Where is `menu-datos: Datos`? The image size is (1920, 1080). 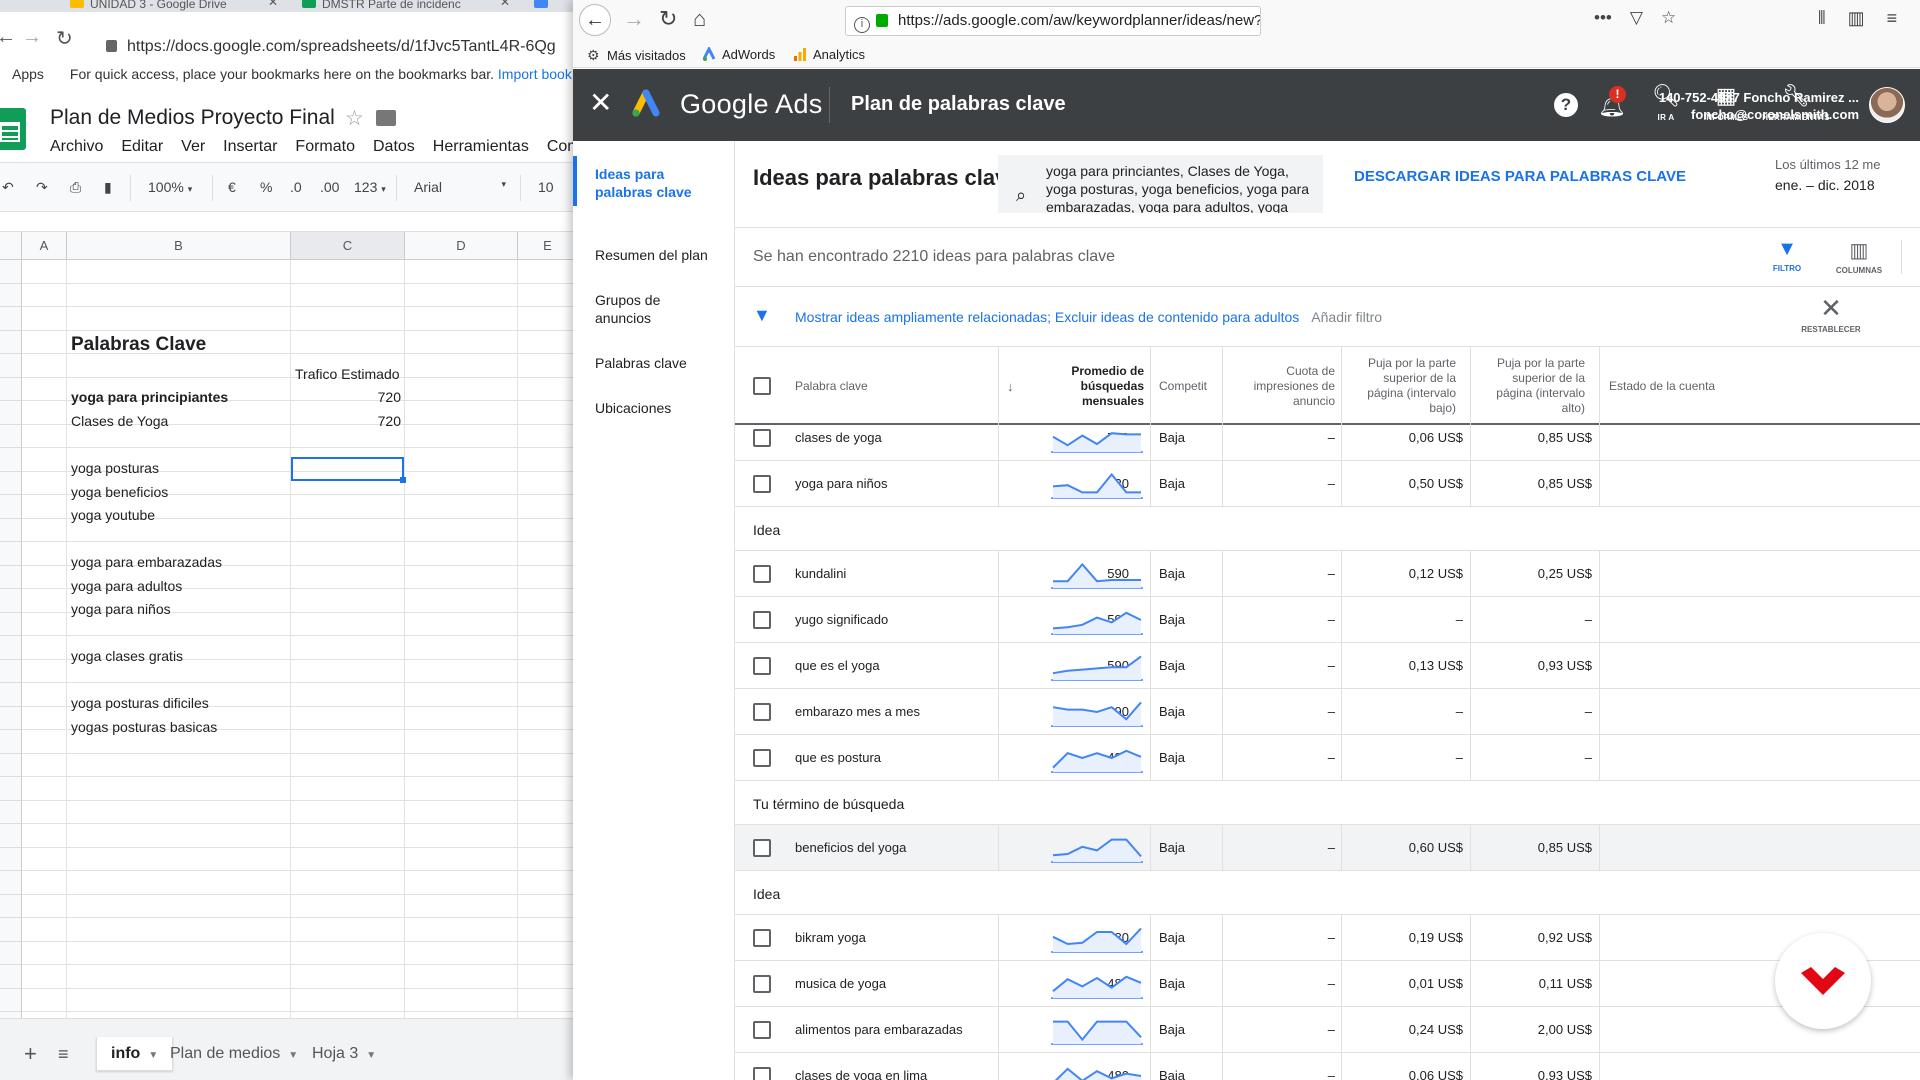 menu-datos: Datos is located at coordinates (394, 146).